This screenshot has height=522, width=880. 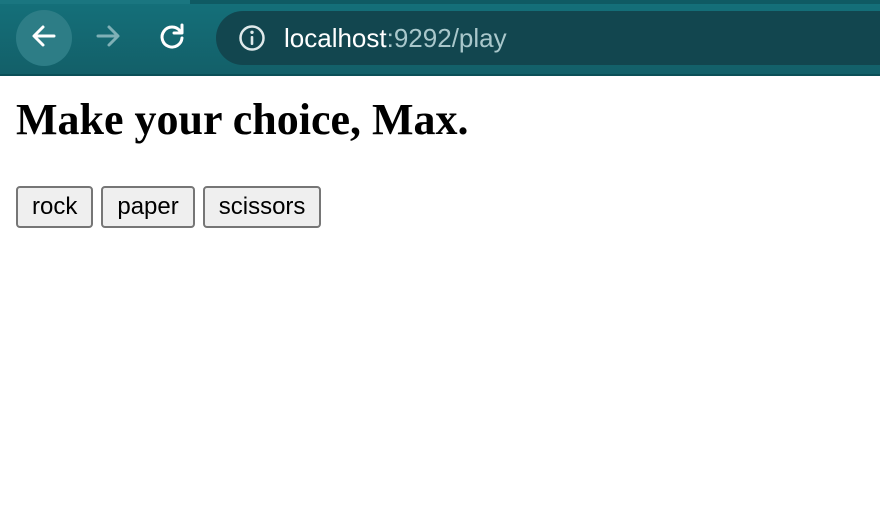 I want to click on reload-icon, so click(x=172, y=38).